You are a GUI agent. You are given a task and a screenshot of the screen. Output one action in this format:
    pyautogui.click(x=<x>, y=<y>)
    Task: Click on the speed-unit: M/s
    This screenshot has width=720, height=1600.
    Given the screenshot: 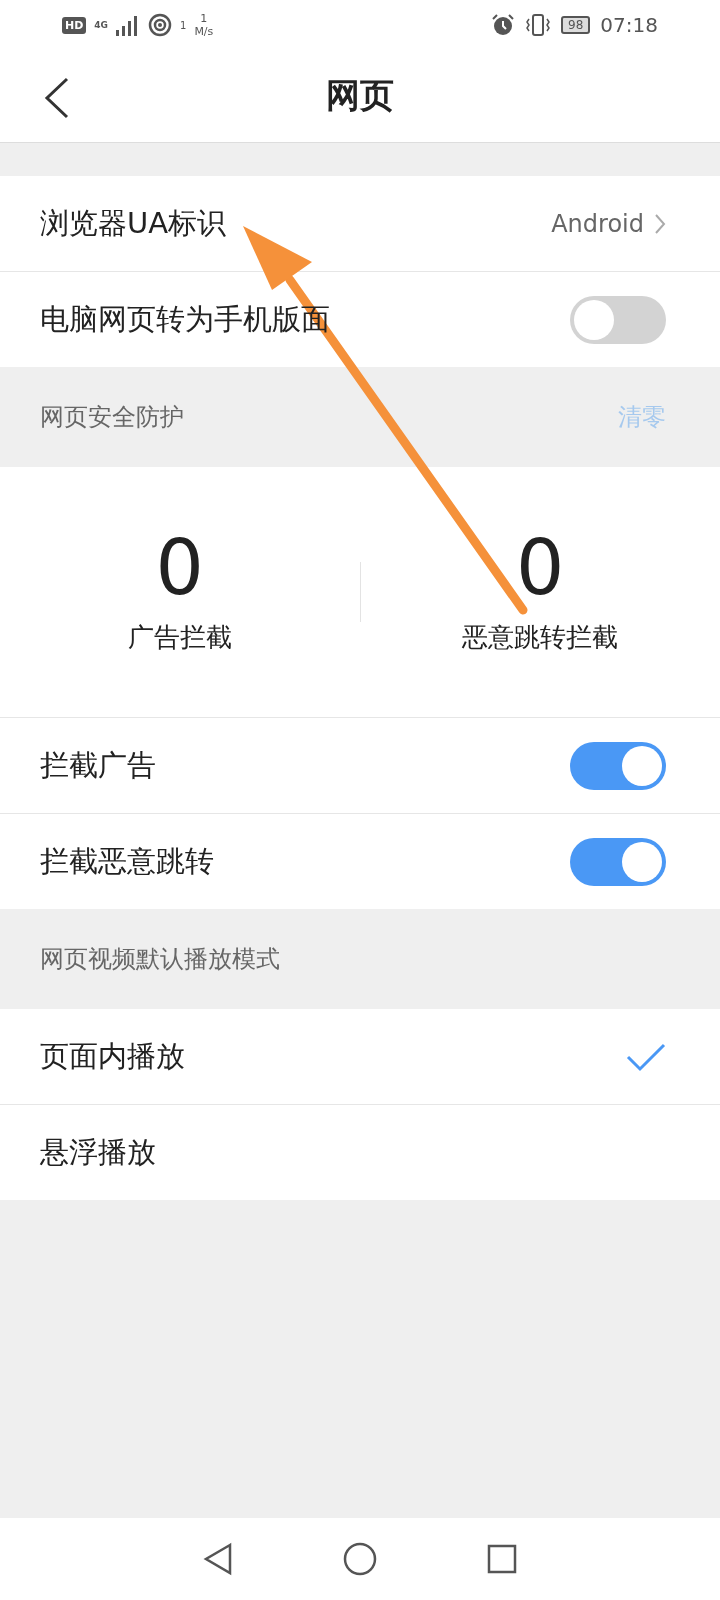 What is the action you would take?
    pyautogui.click(x=204, y=31)
    